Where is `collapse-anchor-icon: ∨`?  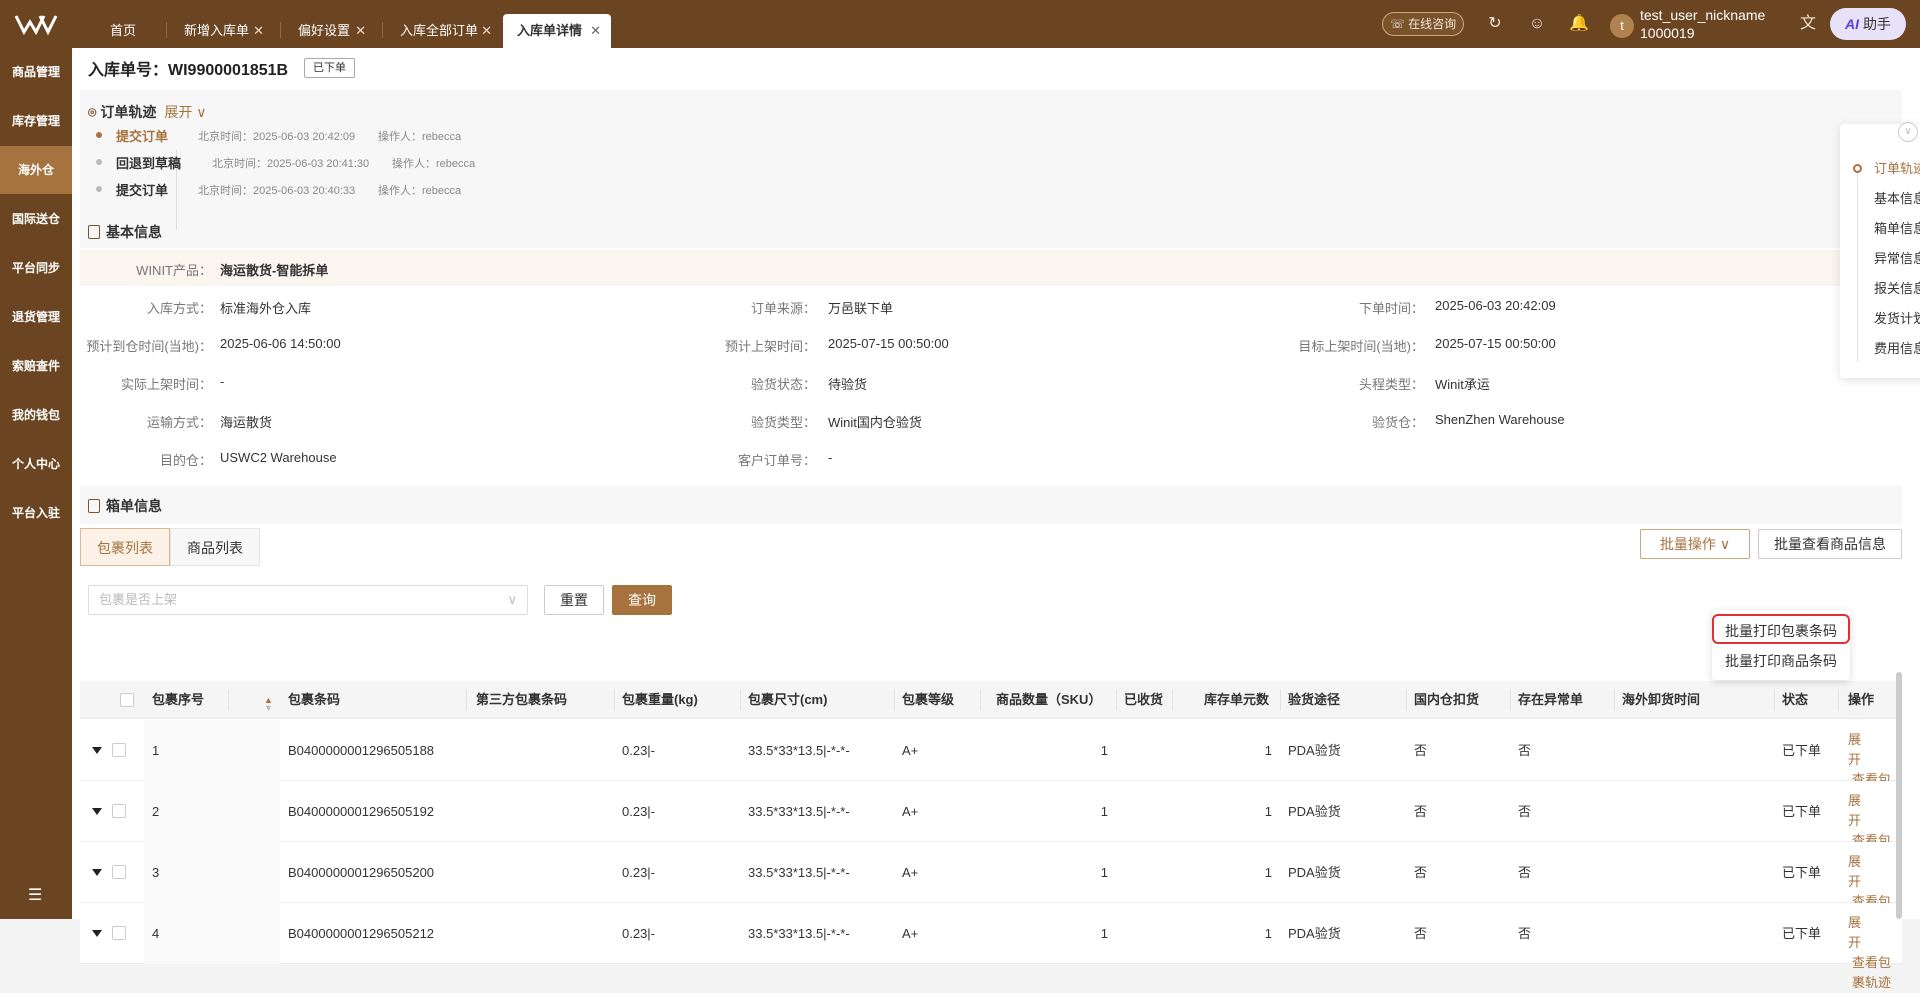
collapse-anchor-icon: ∨ is located at coordinates (1908, 132).